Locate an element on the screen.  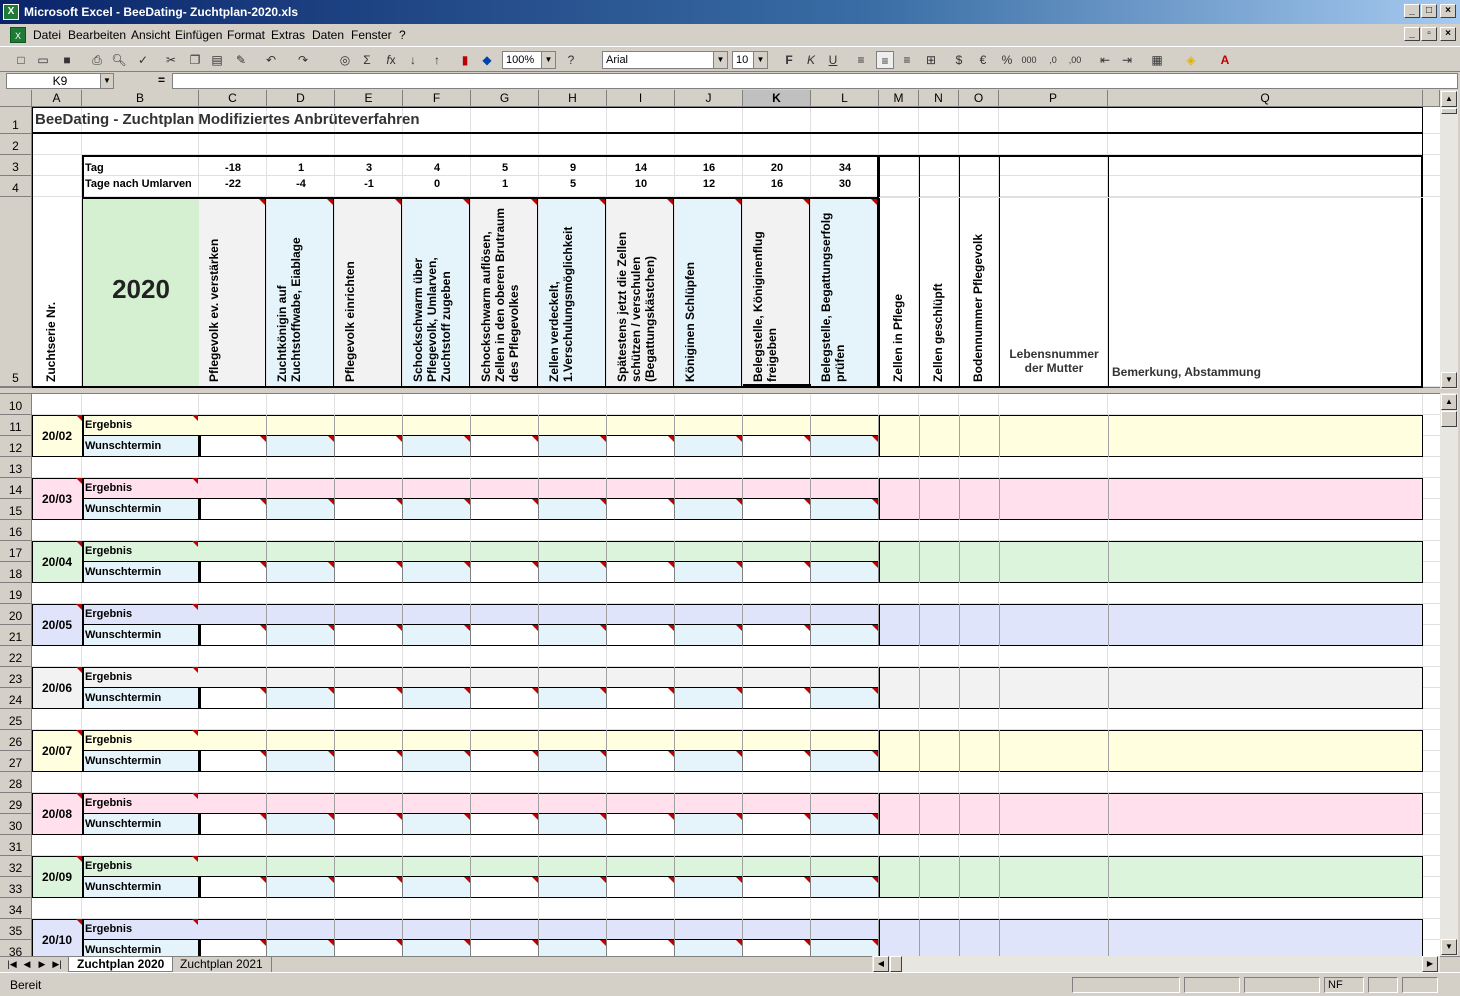
row-header: 18 is located at coordinates (16, 572).